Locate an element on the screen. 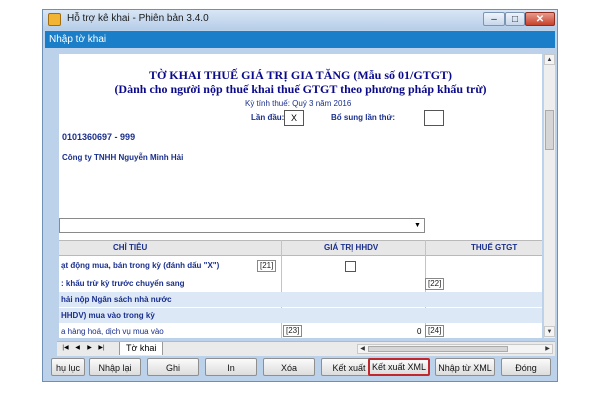 This screenshot has height=393, width=600. row-label: a hàng hoá, dịch vụ mua vào is located at coordinates (112, 331).